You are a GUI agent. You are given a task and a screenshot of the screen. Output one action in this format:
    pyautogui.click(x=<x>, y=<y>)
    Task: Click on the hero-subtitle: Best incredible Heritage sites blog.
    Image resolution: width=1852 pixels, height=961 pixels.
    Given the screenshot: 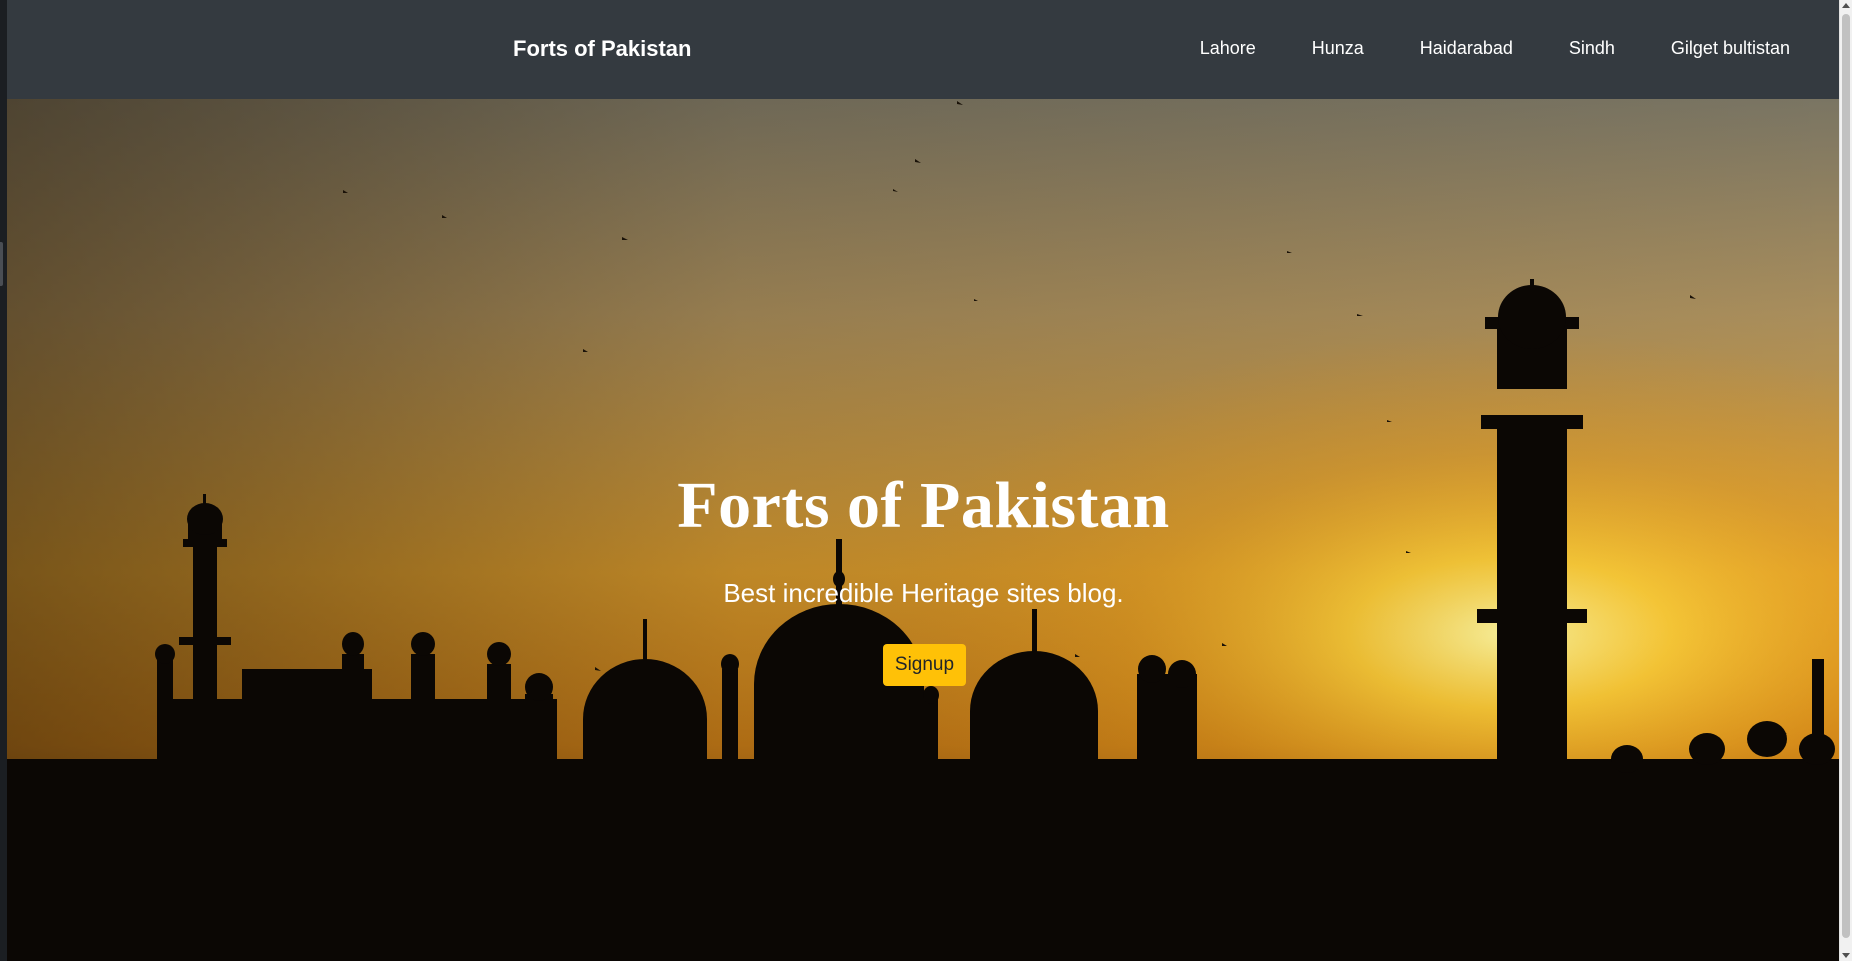 What is the action you would take?
    pyautogui.click(x=923, y=593)
    